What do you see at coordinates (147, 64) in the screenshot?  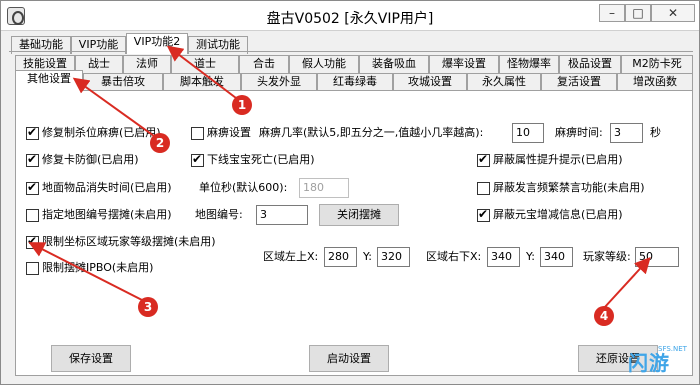 I see `tab-mage: 法师` at bounding box center [147, 64].